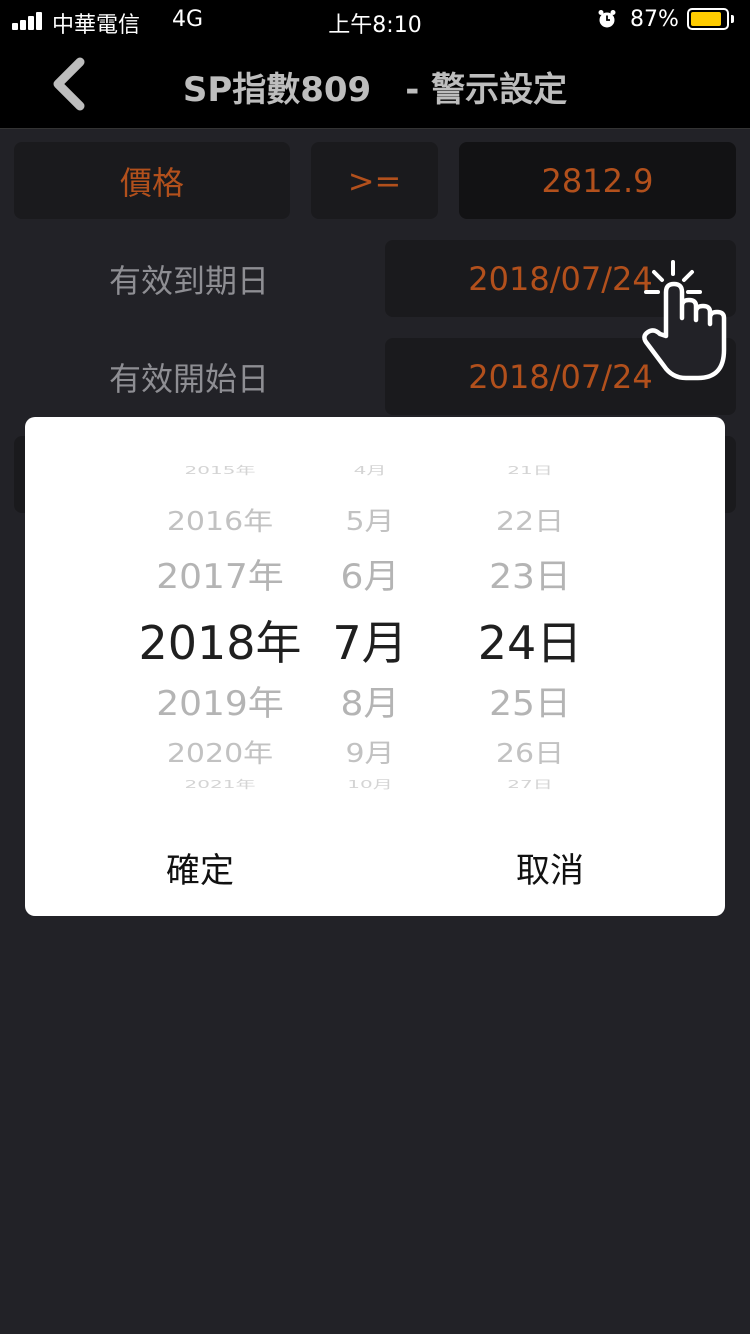  What do you see at coordinates (684, 320) in the screenshot?
I see `tap-hand-icon` at bounding box center [684, 320].